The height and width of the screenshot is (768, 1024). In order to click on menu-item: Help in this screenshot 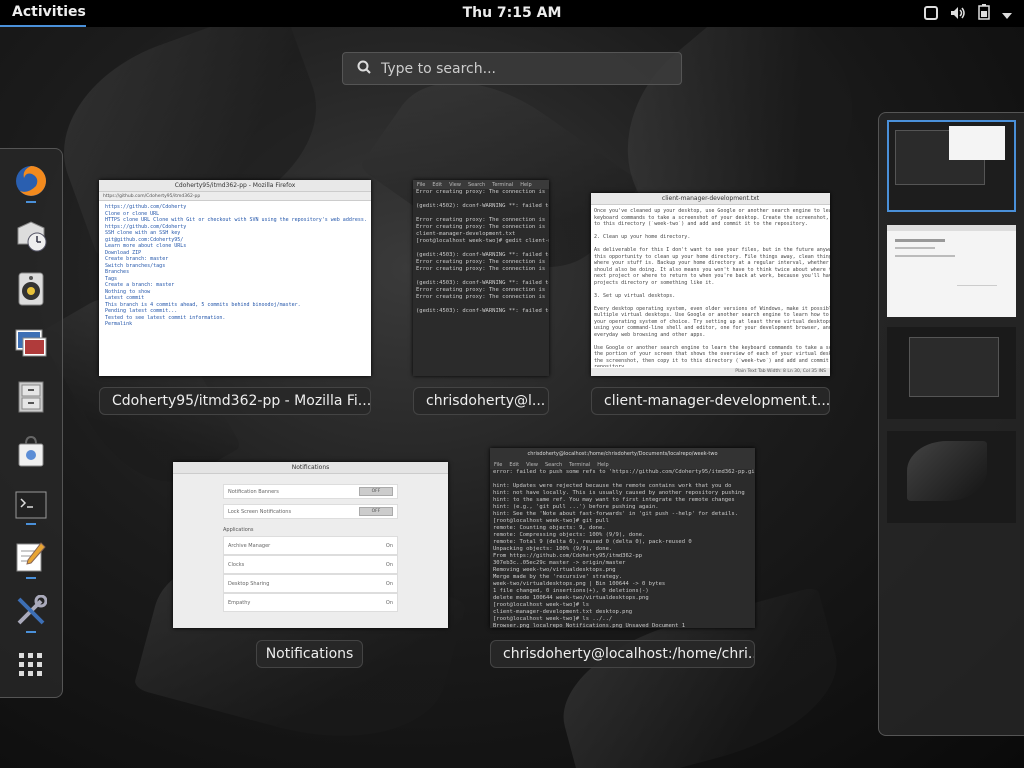, I will do `click(602, 465)`.